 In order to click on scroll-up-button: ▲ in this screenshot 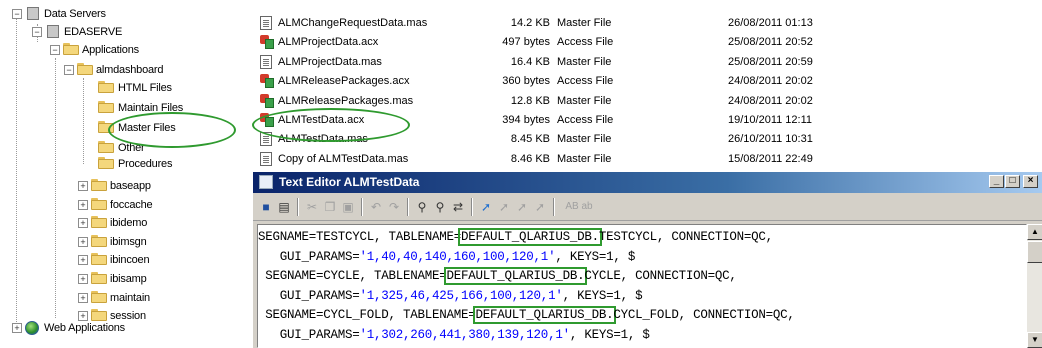, I will do `click(1034, 232)`.